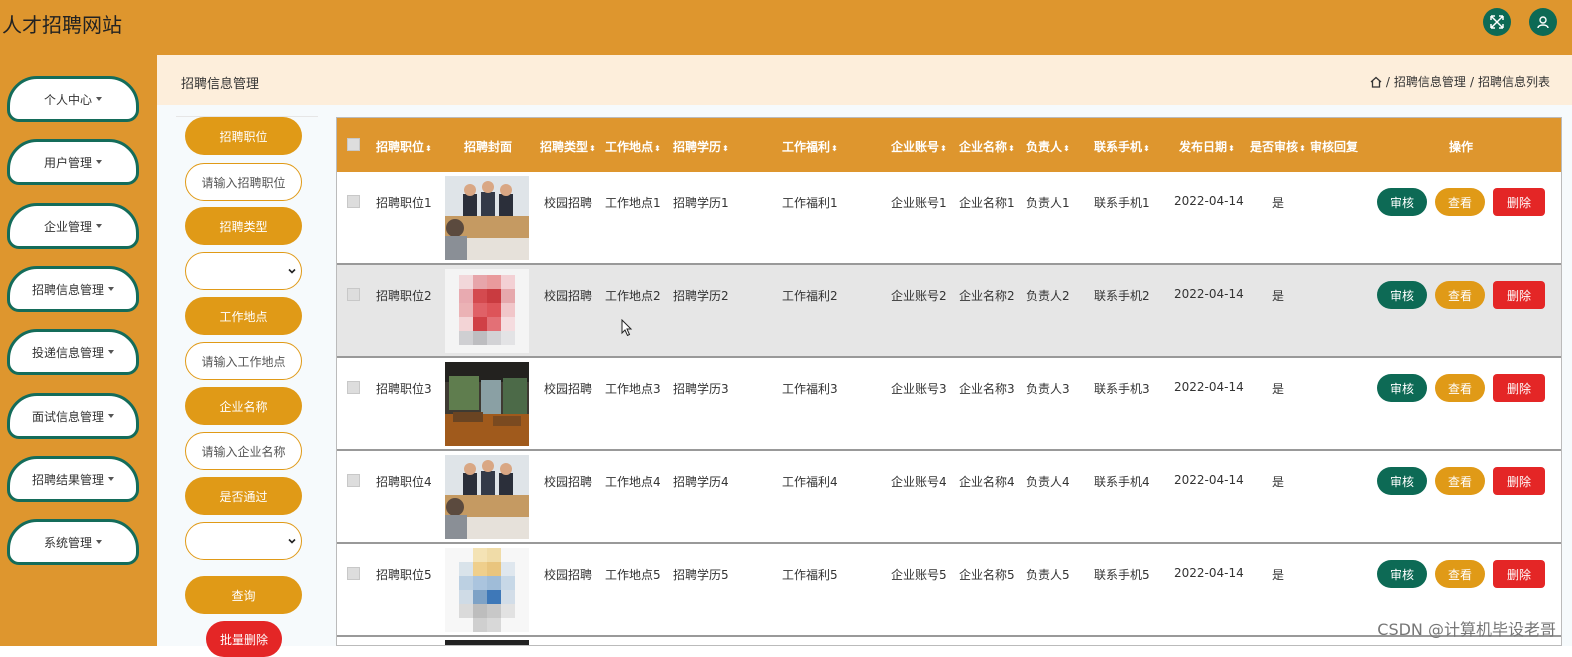 Image resolution: width=1572 pixels, height=657 pixels. Describe the element at coordinates (1376, 82) in the screenshot. I see `home-icon` at that location.